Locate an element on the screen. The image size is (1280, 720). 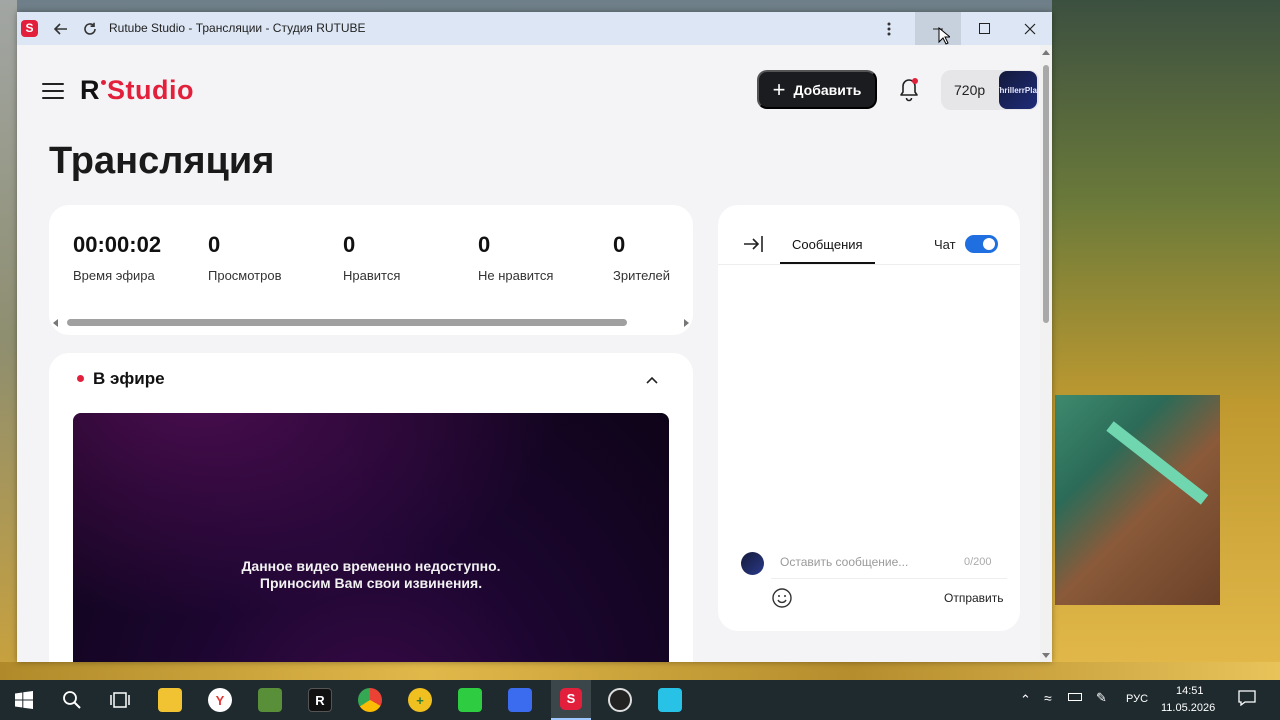
stat-viewers: 0 Зрителей is located at coordinates (641, 257).